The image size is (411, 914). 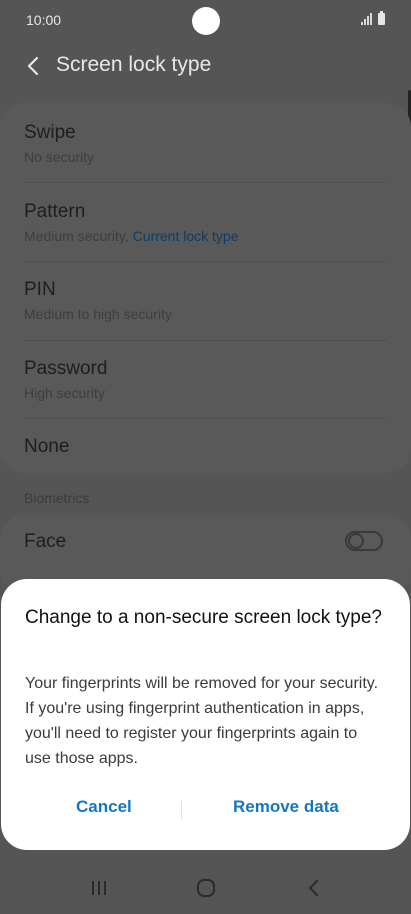 I want to click on recents-icon, so click(x=99, y=888).